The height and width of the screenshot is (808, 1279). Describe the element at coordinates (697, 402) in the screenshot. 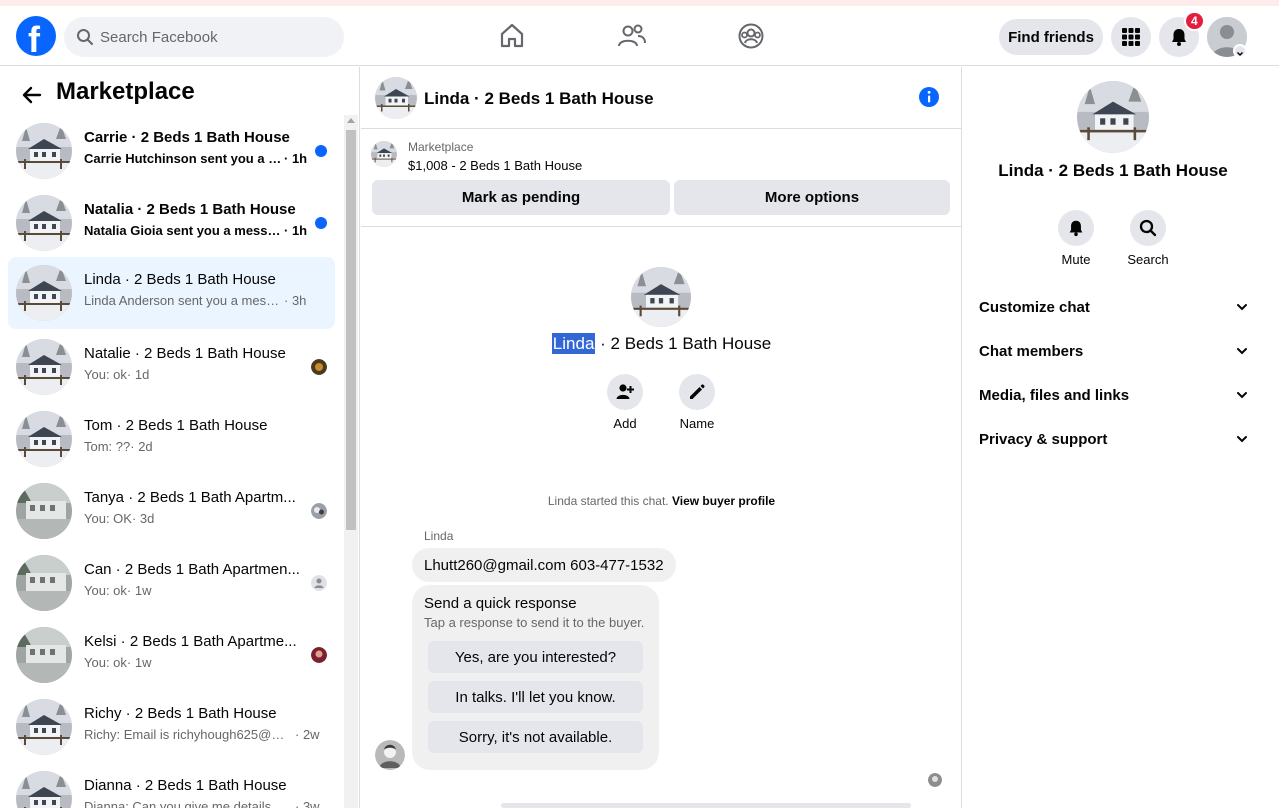

I see `edit-name-action: Name` at that location.